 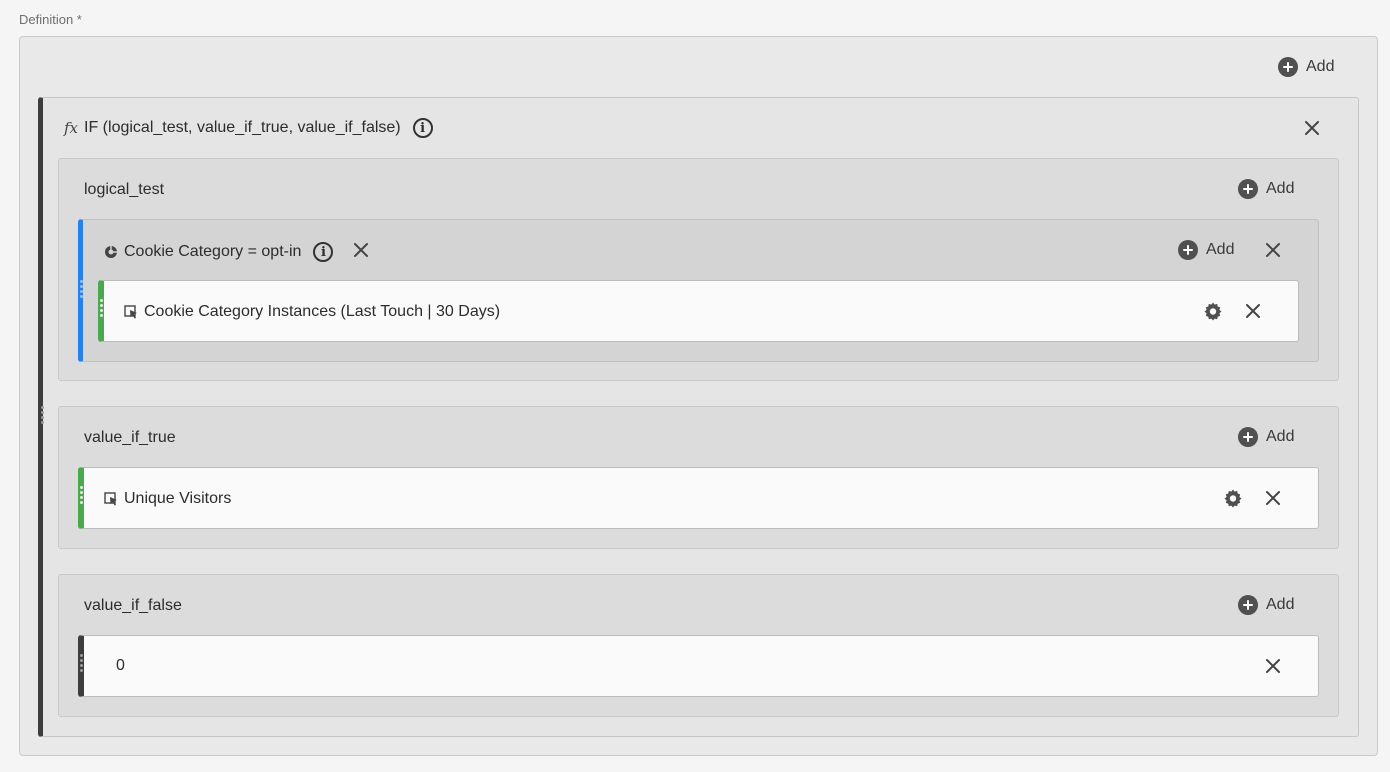 I want to click on value-if-false-add-button: Add, so click(x=1266, y=605).